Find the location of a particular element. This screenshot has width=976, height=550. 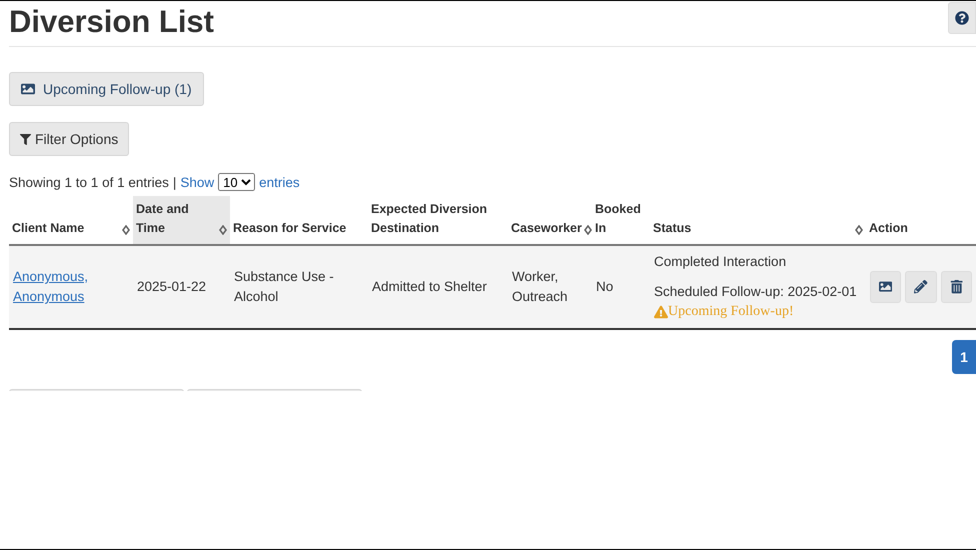

page-title: Diversion List is located at coordinates (111, 22).